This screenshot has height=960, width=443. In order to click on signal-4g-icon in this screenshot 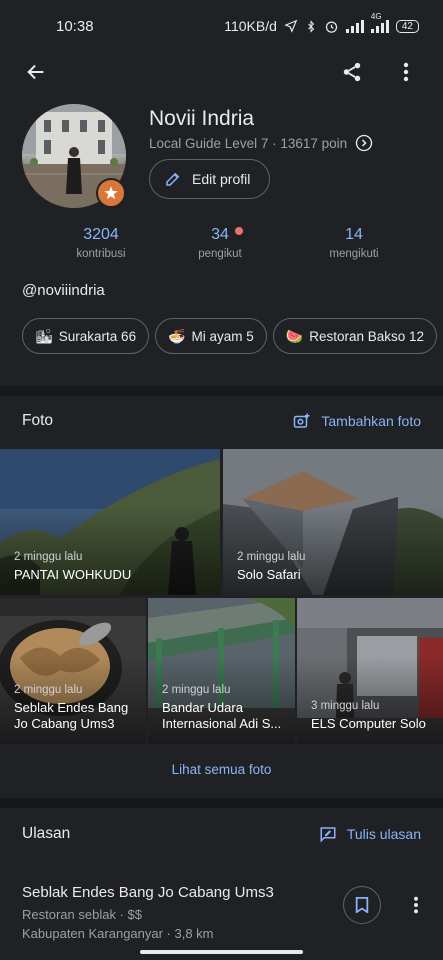, I will do `click(379, 26)`.